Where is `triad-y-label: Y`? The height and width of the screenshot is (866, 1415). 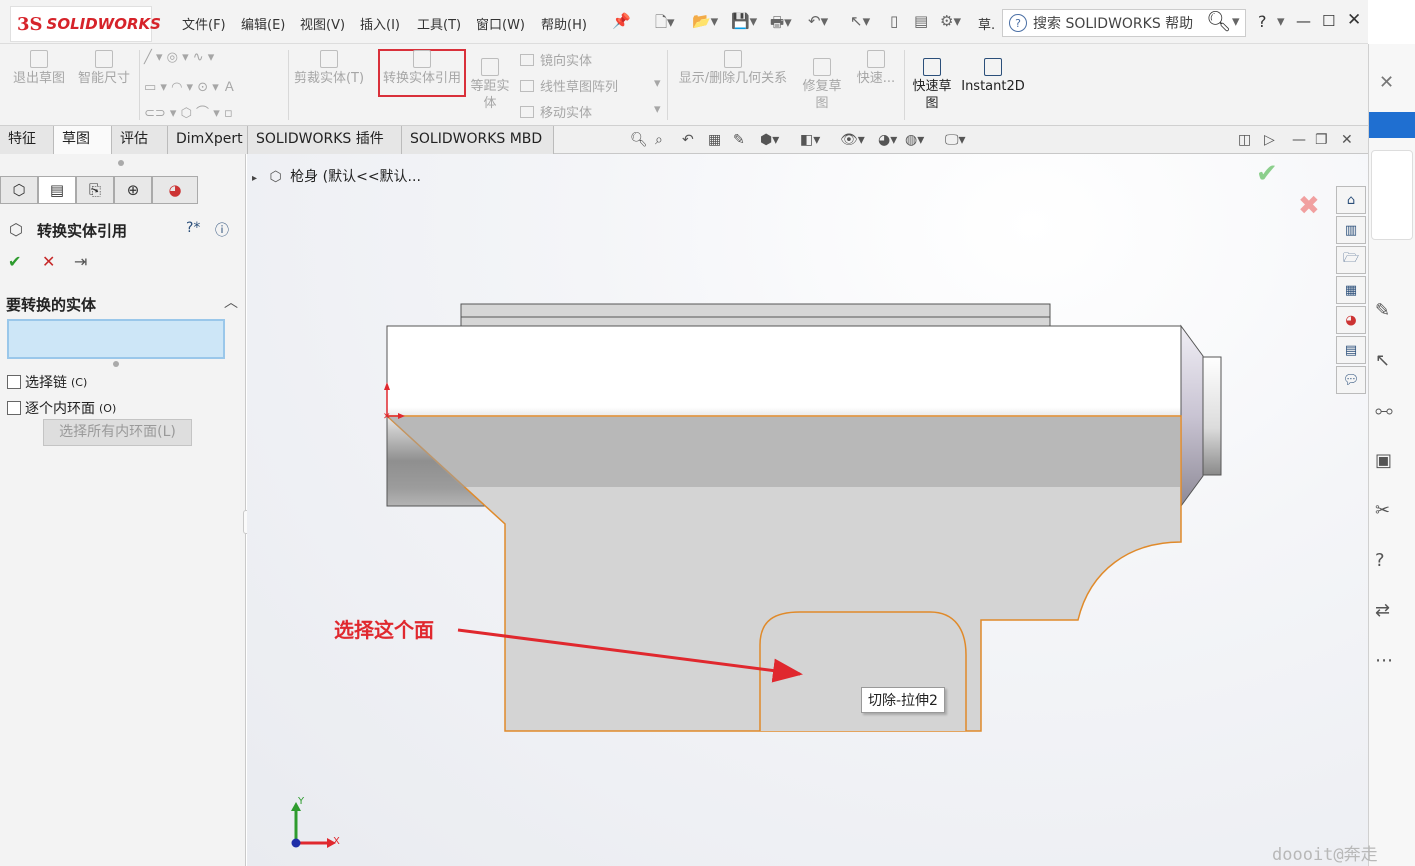
triad-y-label: Y is located at coordinates (301, 801).